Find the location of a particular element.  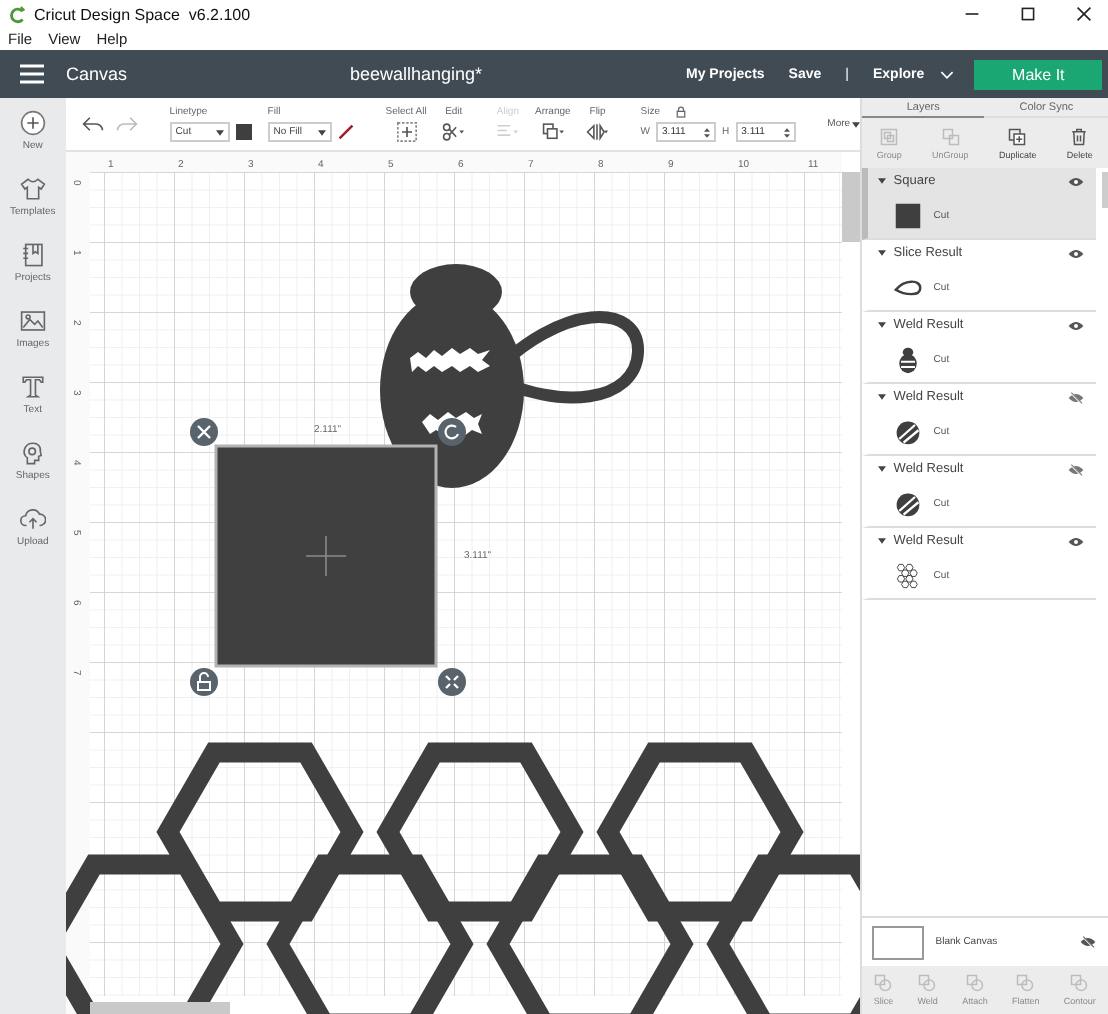

select-all-icon is located at coordinates (406, 132).